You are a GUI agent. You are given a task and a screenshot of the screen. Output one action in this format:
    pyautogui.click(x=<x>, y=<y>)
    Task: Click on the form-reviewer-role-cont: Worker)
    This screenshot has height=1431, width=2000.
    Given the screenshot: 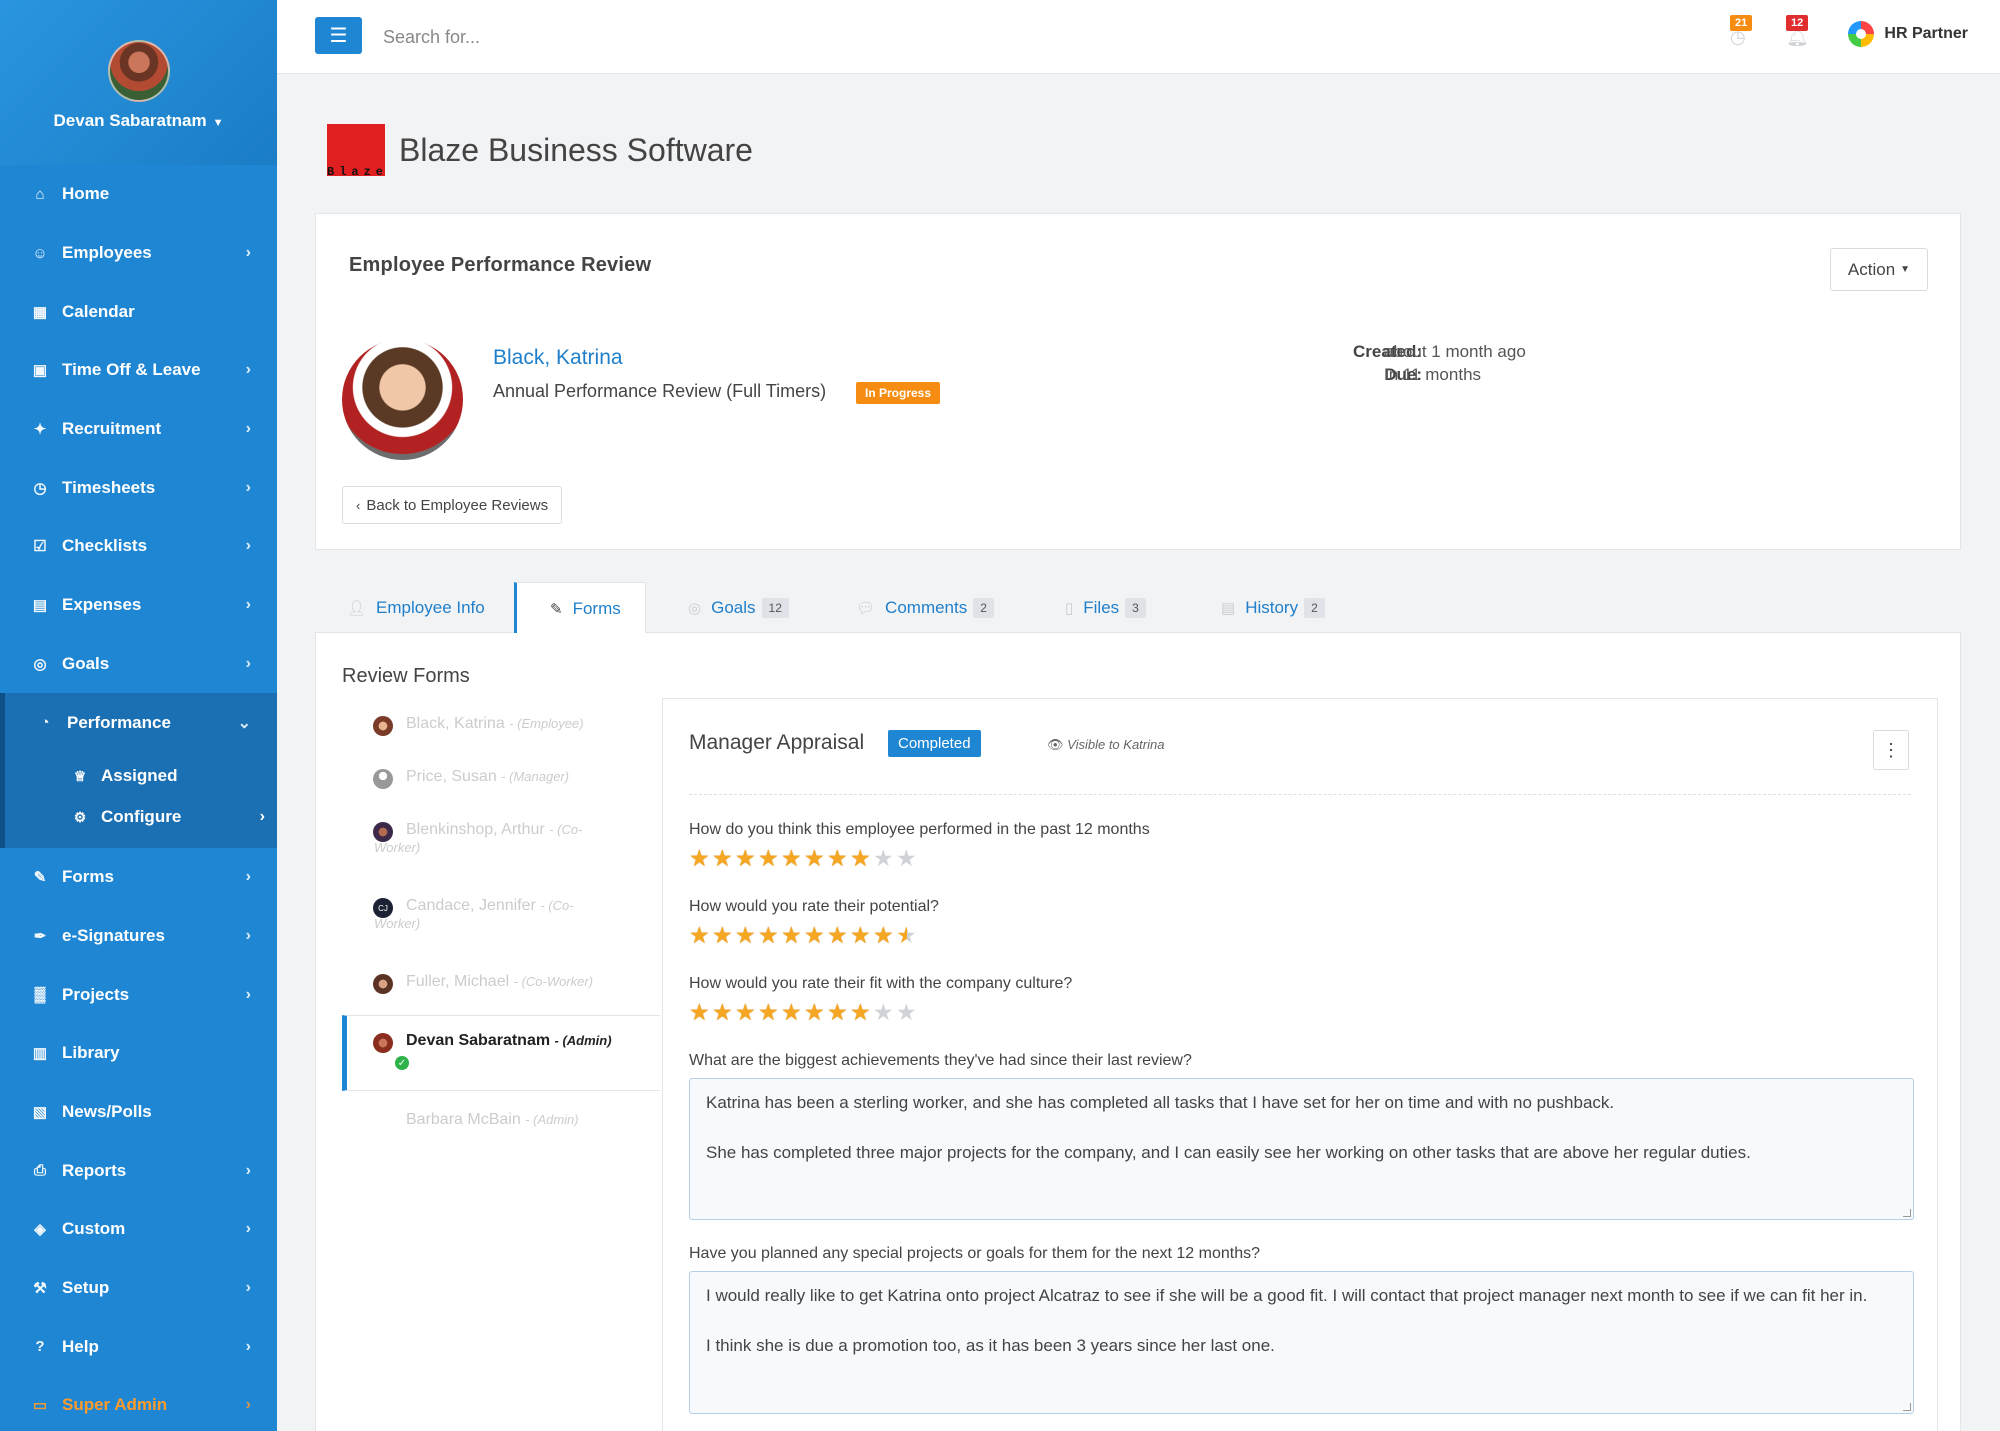 What is the action you would take?
    pyautogui.click(x=397, y=923)
    